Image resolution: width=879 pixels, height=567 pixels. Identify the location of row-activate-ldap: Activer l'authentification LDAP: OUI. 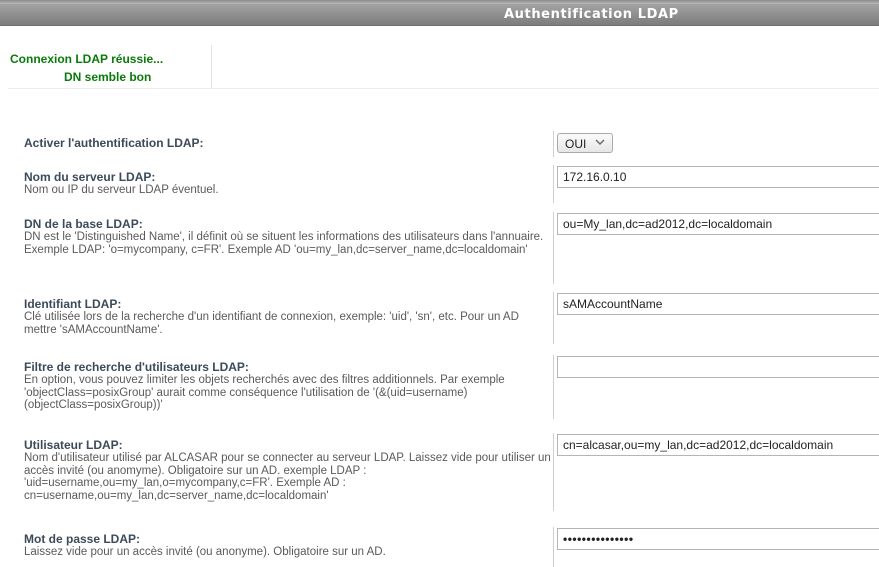
(443, 144).